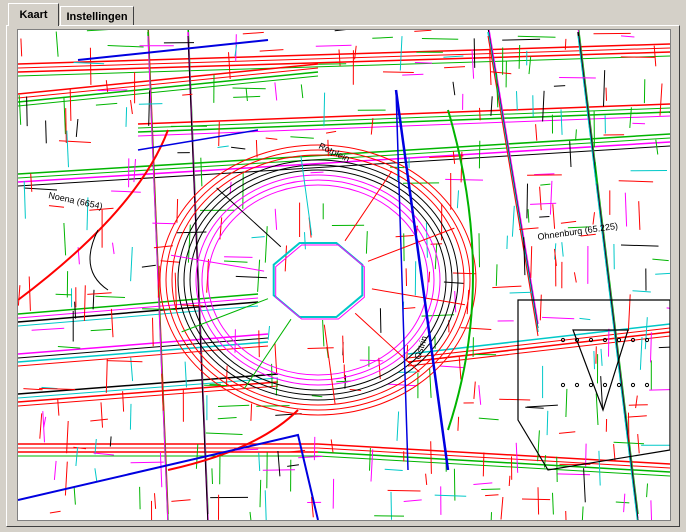  What do you see at coordinates (76, 200) in the screenshot?
I see `map-label-noena: Noena (6654)` at bounding box center [76, 200].